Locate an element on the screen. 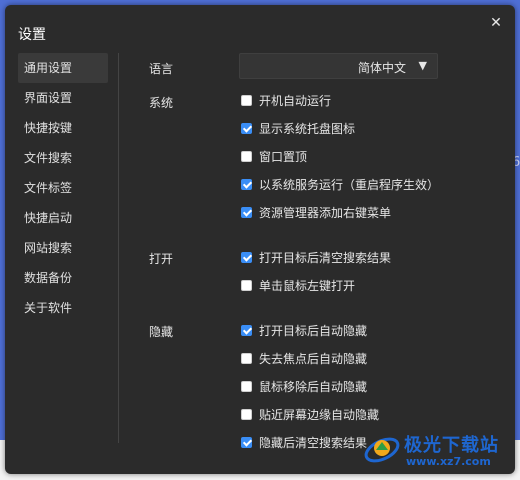  sidebar-item-backup: 数据备份 is located at coordinates (63, 278).